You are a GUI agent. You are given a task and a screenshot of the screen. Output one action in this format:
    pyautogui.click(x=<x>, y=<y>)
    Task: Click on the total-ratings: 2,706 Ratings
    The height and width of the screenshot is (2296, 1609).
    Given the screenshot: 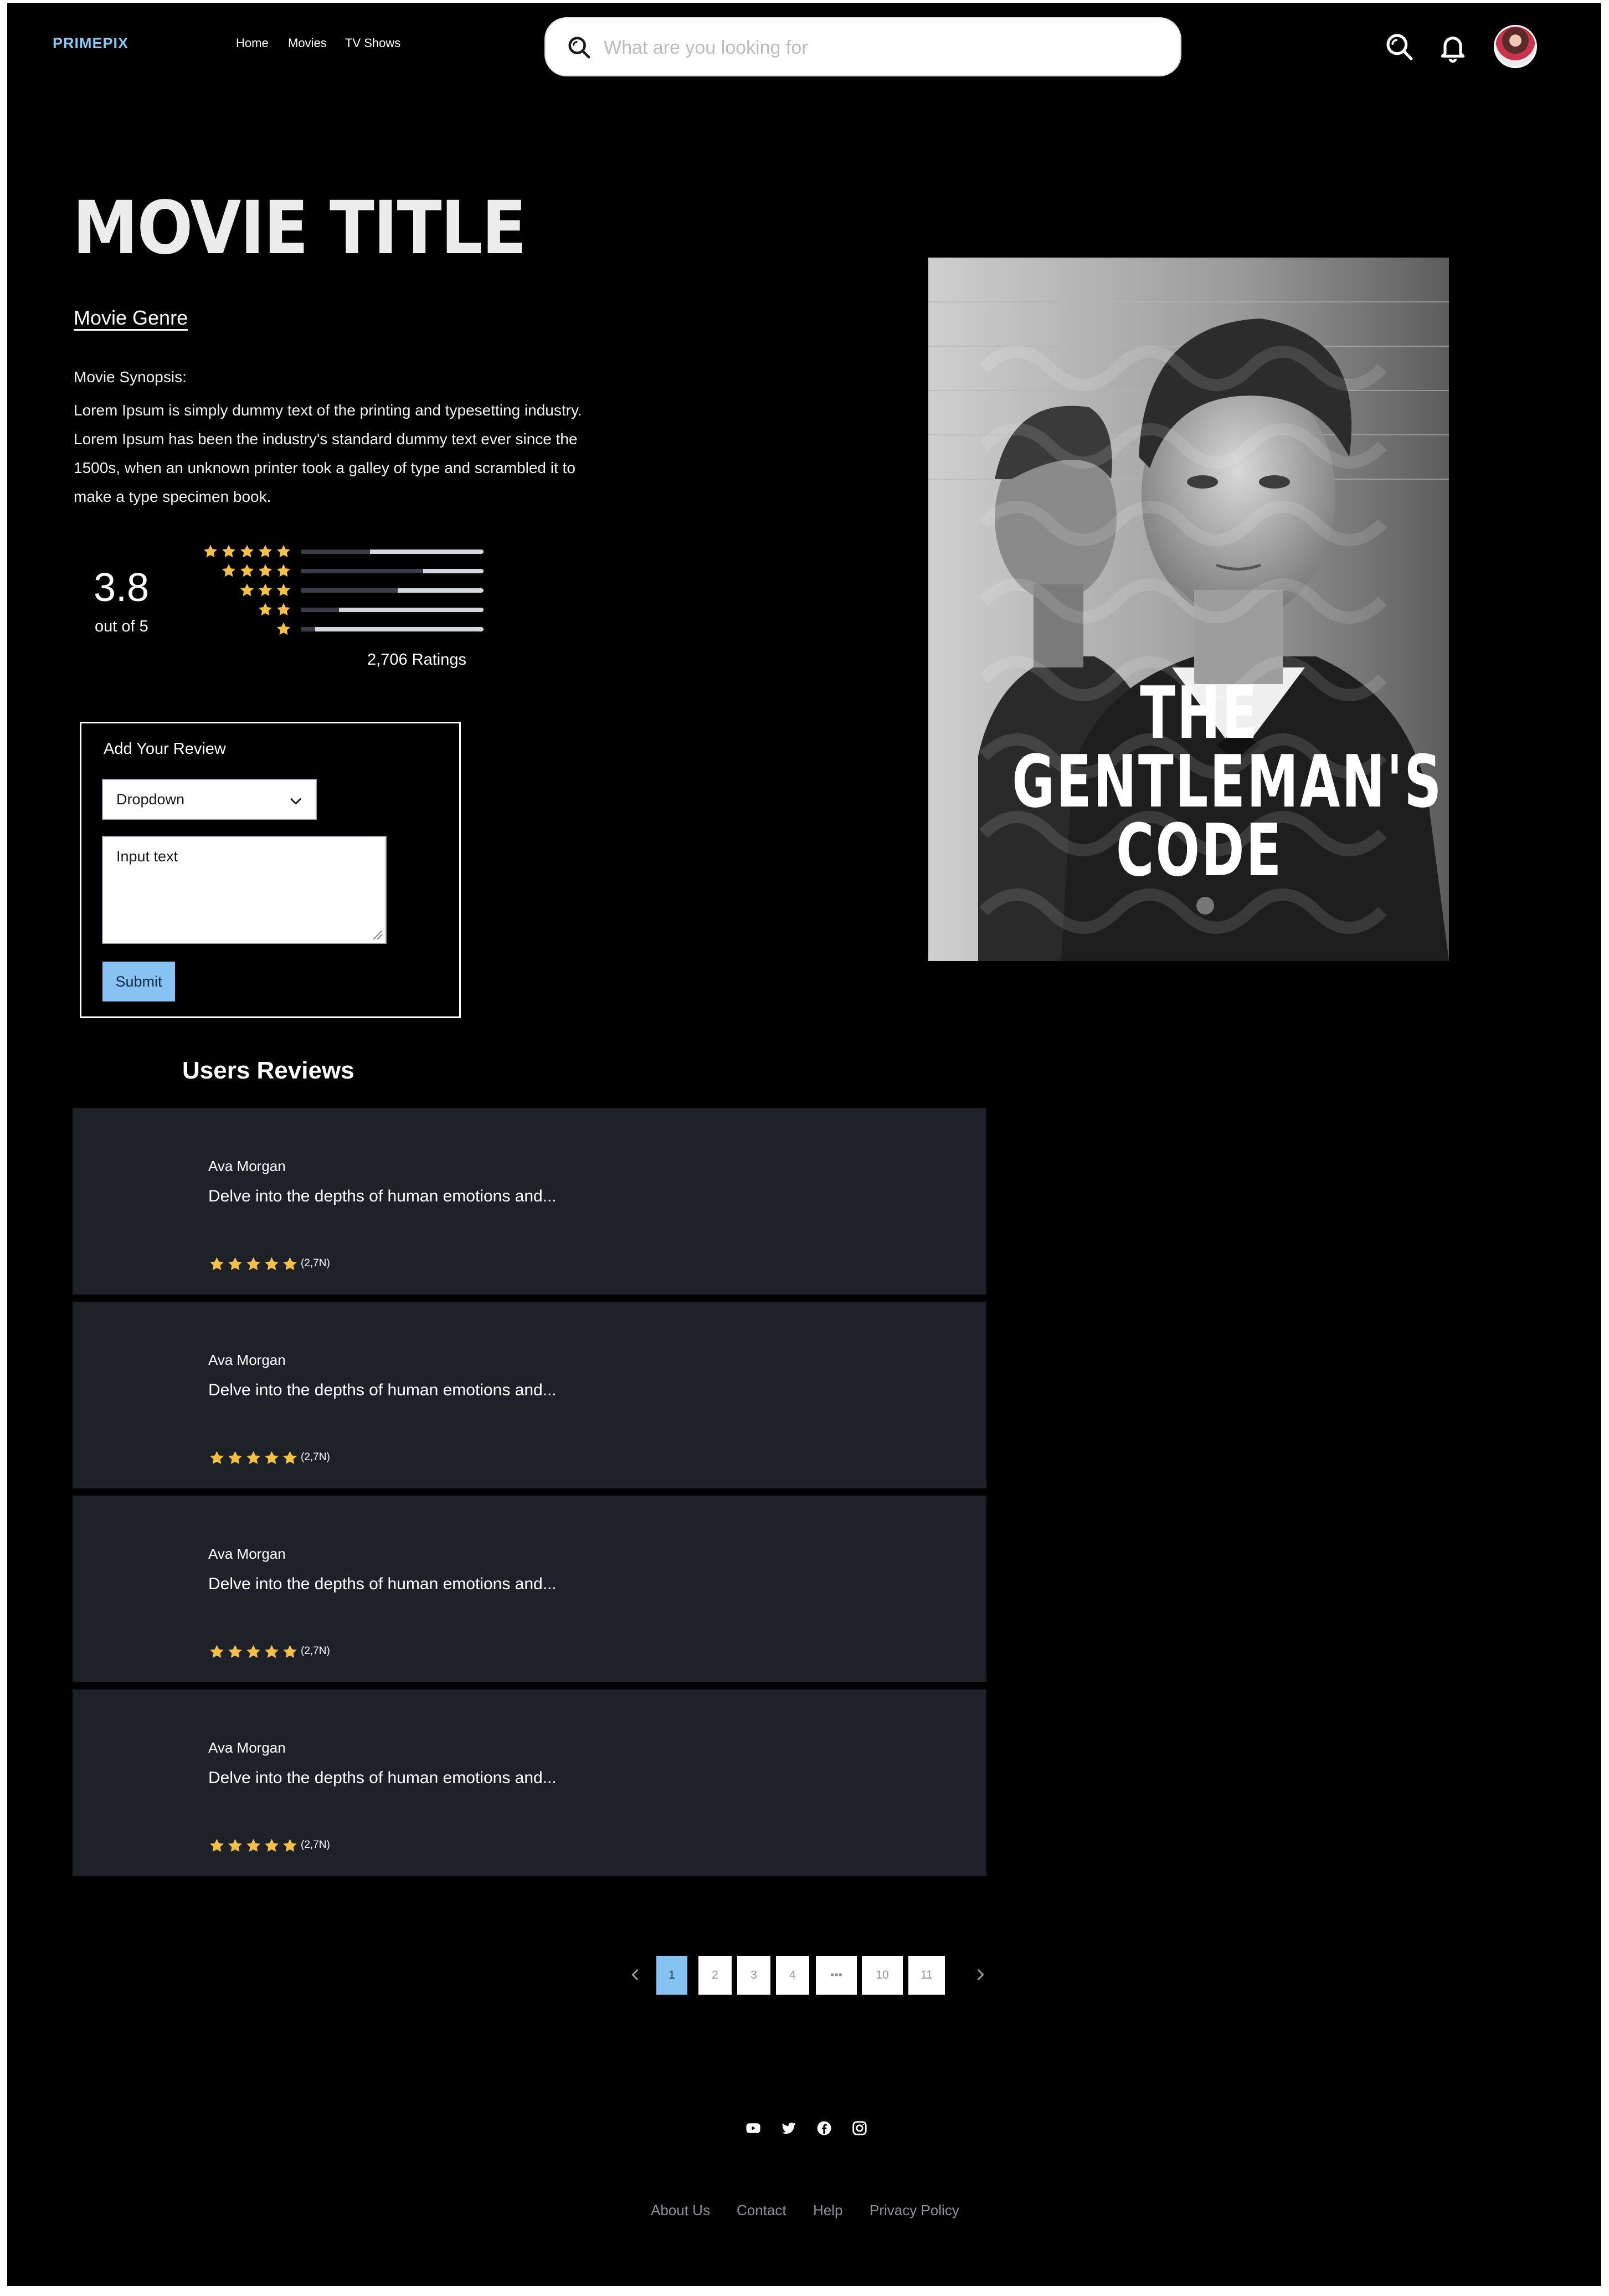 What is the action you would take?
    pyautogui.click(x=416, y=660)
    